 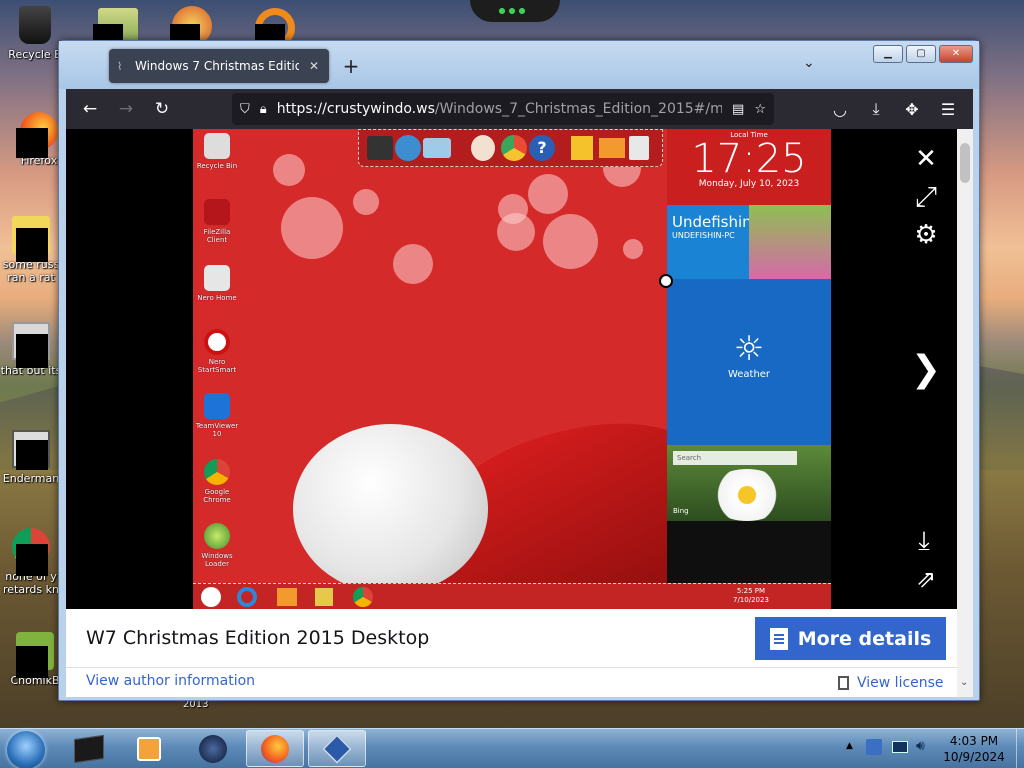 I want to click on reload-button: ↻, so click(x=162, y=109).